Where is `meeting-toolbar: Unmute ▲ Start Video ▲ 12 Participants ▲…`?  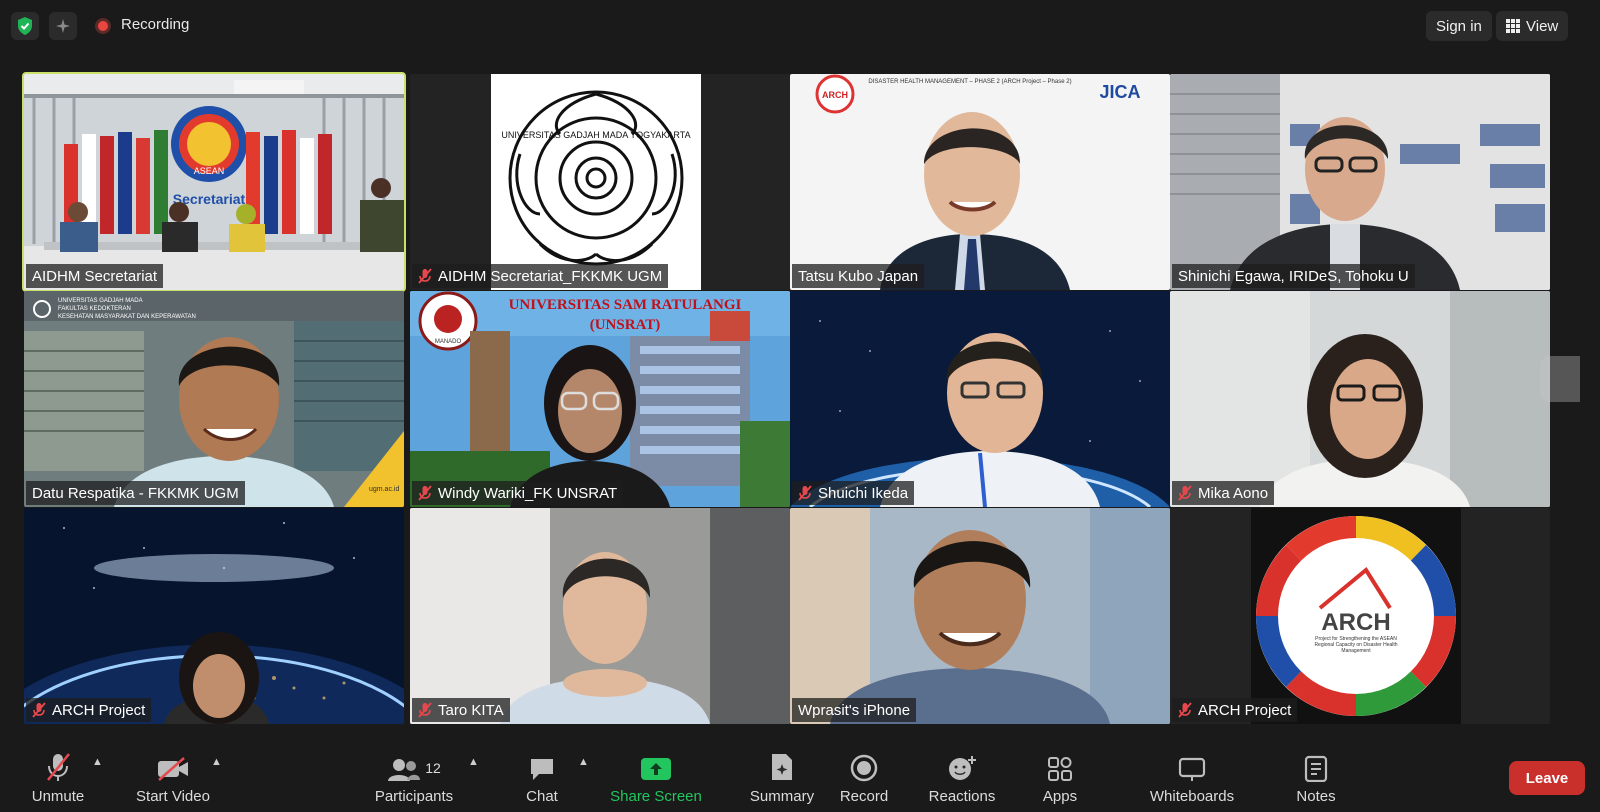 meeting-toolbar: Unmute ▲ Start Video ▲ 12 Participants ▲… is located at coordinates (800, 776).